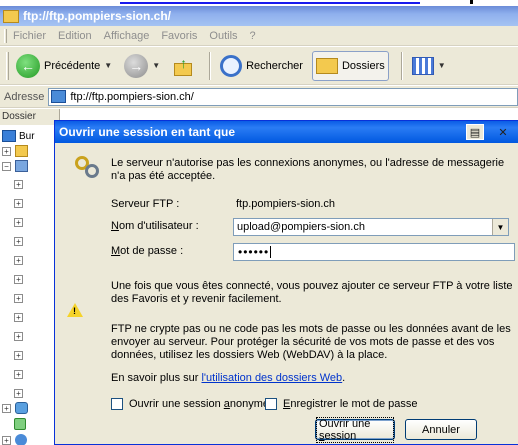 The height and width of the screenshot is (445, 518). I want to click on username-combobox: upload@pompiers-sion.ch ▼, so click(371, 227).